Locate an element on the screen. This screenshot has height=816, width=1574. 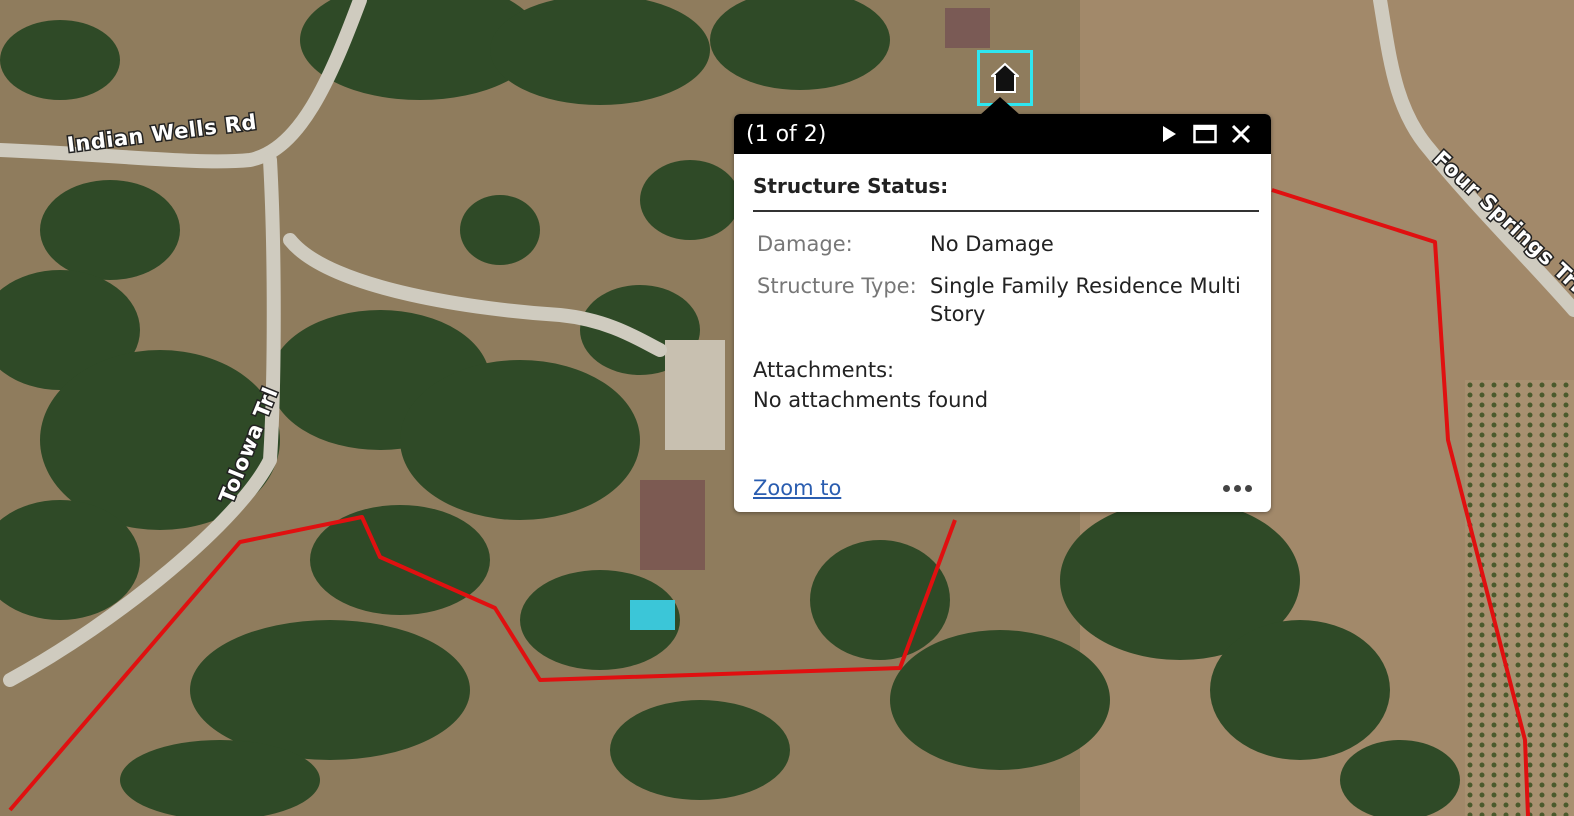
more-actions-button is located at coordinates (1237, 488).